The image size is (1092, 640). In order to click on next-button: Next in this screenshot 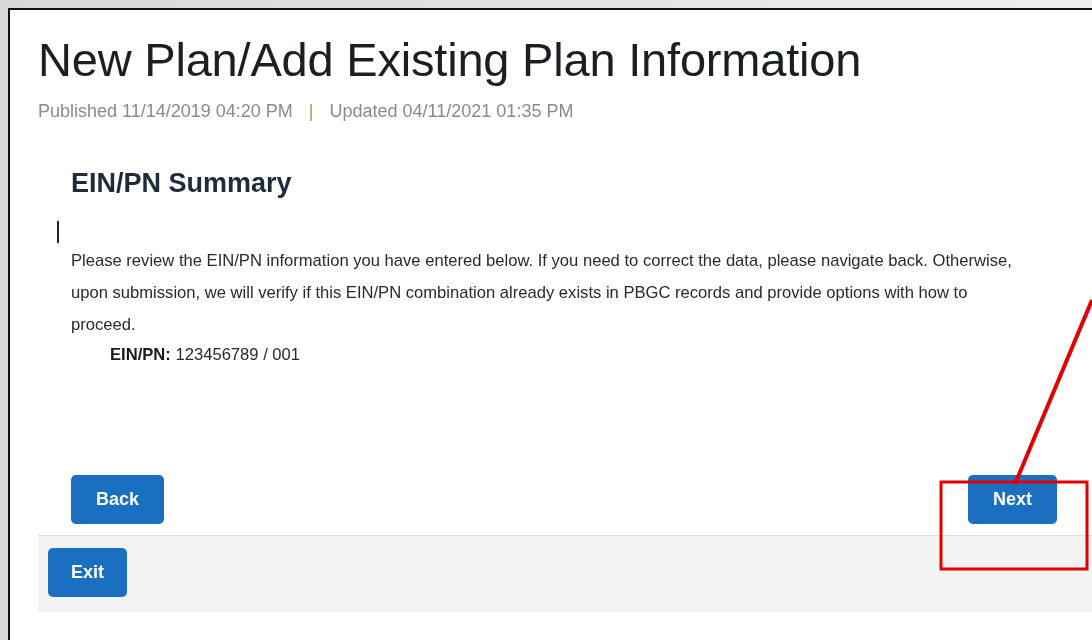, I will do `click(1012, 499)`.